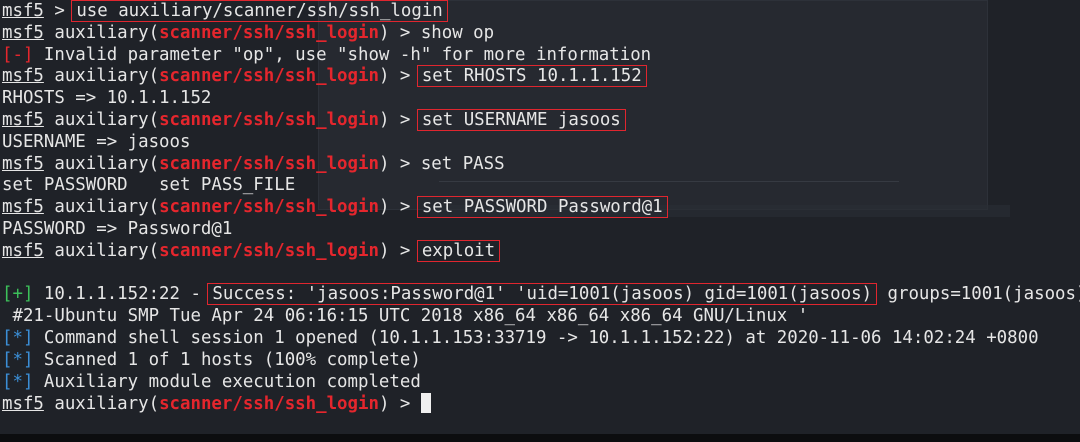 Image resolution: width=1080 pixels, height=442 pixels. What do you see at coordinates (541, 143) in the screenshot?
I see `terminal-line: USERNAME => jasoos` at bounding box center [541, 143].